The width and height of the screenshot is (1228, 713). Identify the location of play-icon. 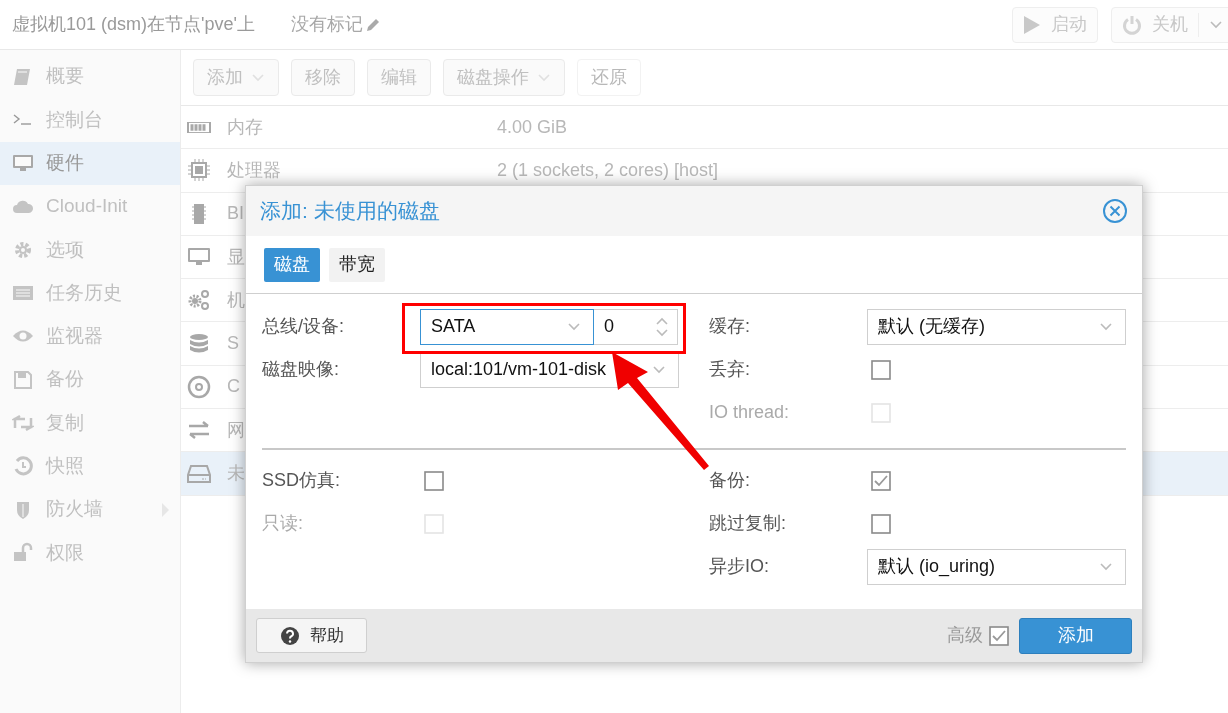
(1032, 24).